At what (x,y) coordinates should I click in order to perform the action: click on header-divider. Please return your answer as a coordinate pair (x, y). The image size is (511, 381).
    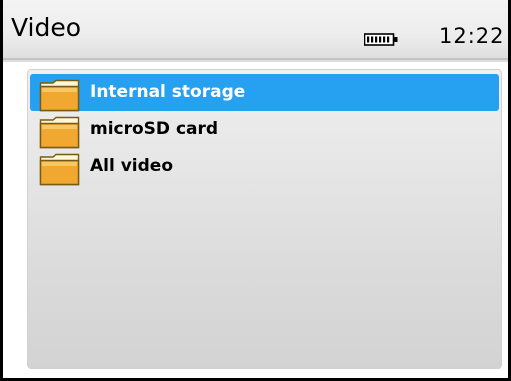
    Looking at the image, I should click on (255, 59).